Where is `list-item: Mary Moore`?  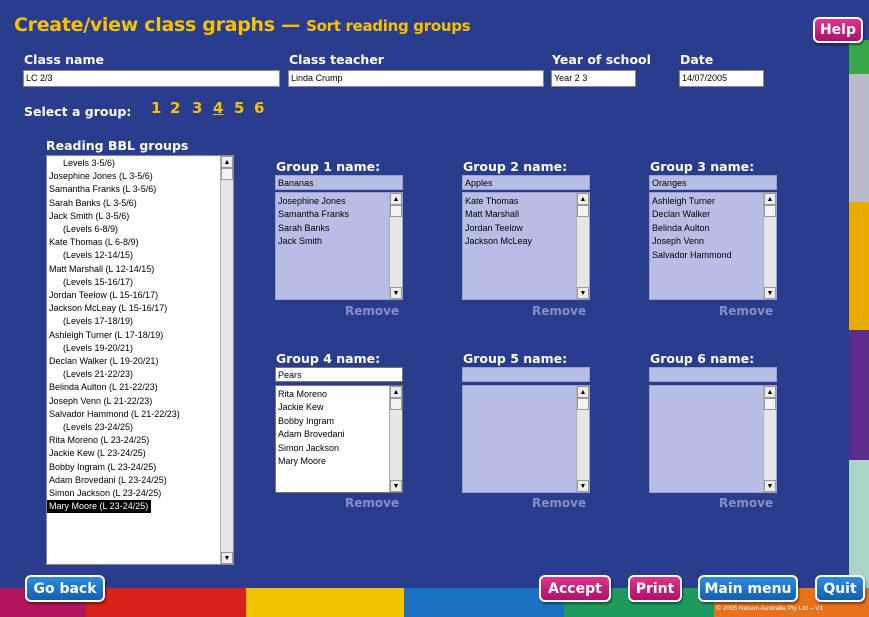
list-item: Mary Moore is located at coordinates (333, 461).